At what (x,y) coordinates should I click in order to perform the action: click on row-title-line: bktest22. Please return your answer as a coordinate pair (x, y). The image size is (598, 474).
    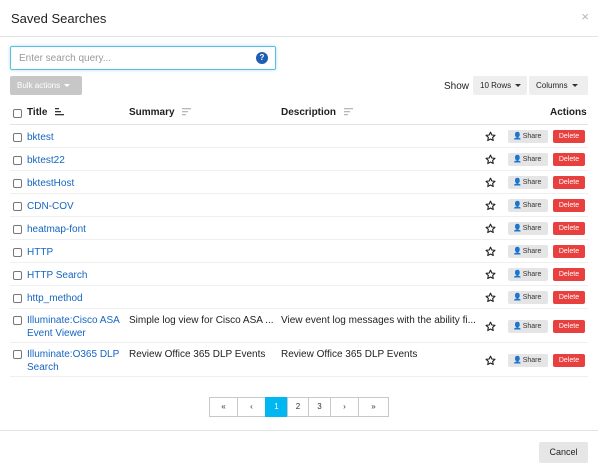
    Looking at the image, I should click on (46, 160).